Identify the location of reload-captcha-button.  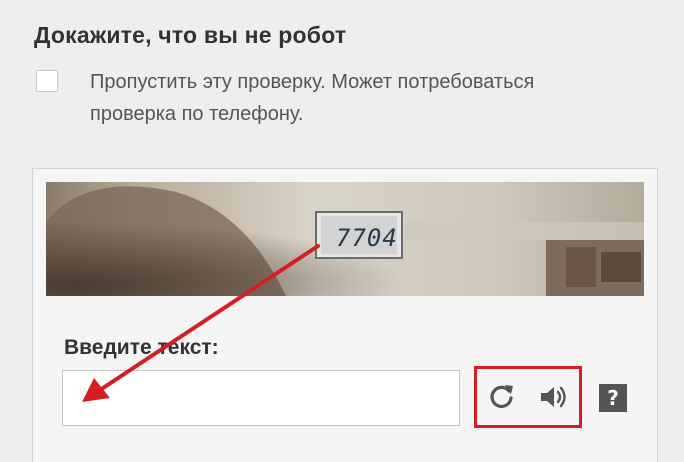
(502, 397).